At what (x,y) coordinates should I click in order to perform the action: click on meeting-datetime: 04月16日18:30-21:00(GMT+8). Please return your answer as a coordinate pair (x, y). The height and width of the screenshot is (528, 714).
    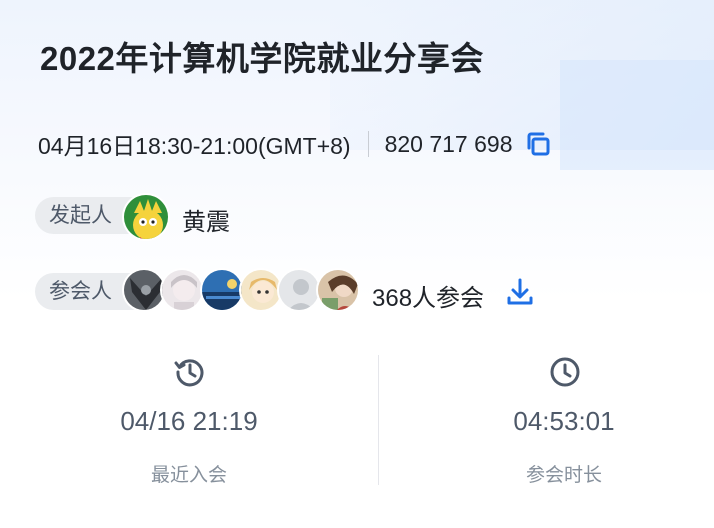
    Looking at the image, I should click on (194, 146).